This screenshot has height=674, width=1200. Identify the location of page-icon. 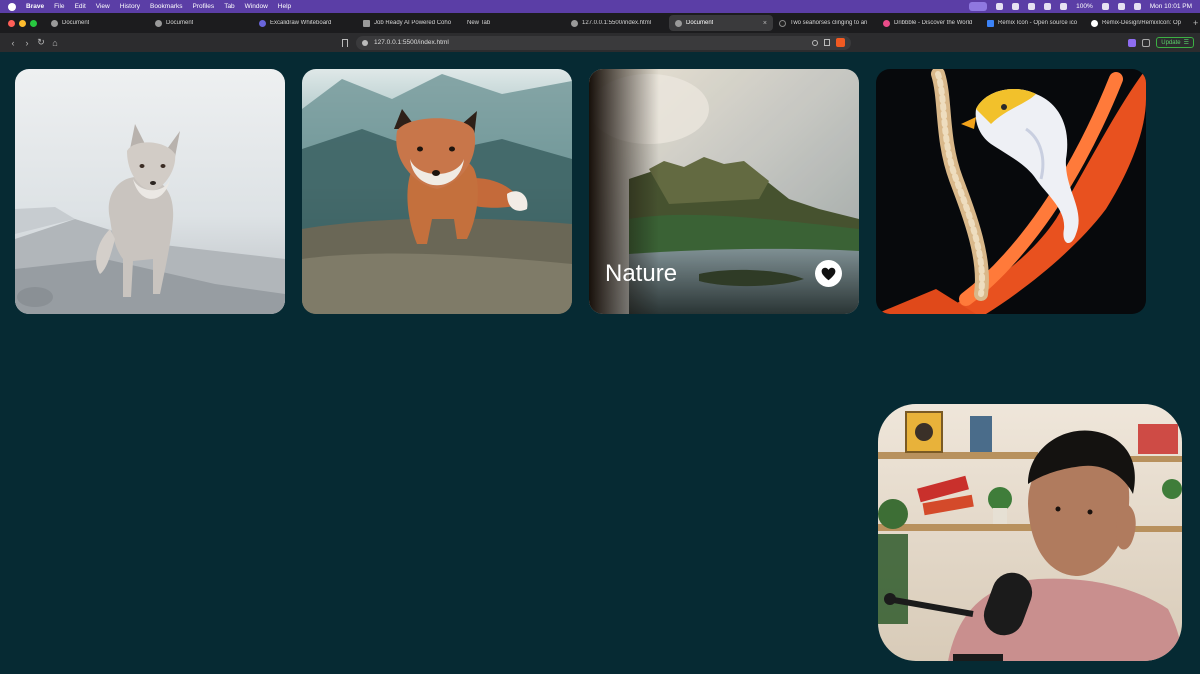
(366, 23).